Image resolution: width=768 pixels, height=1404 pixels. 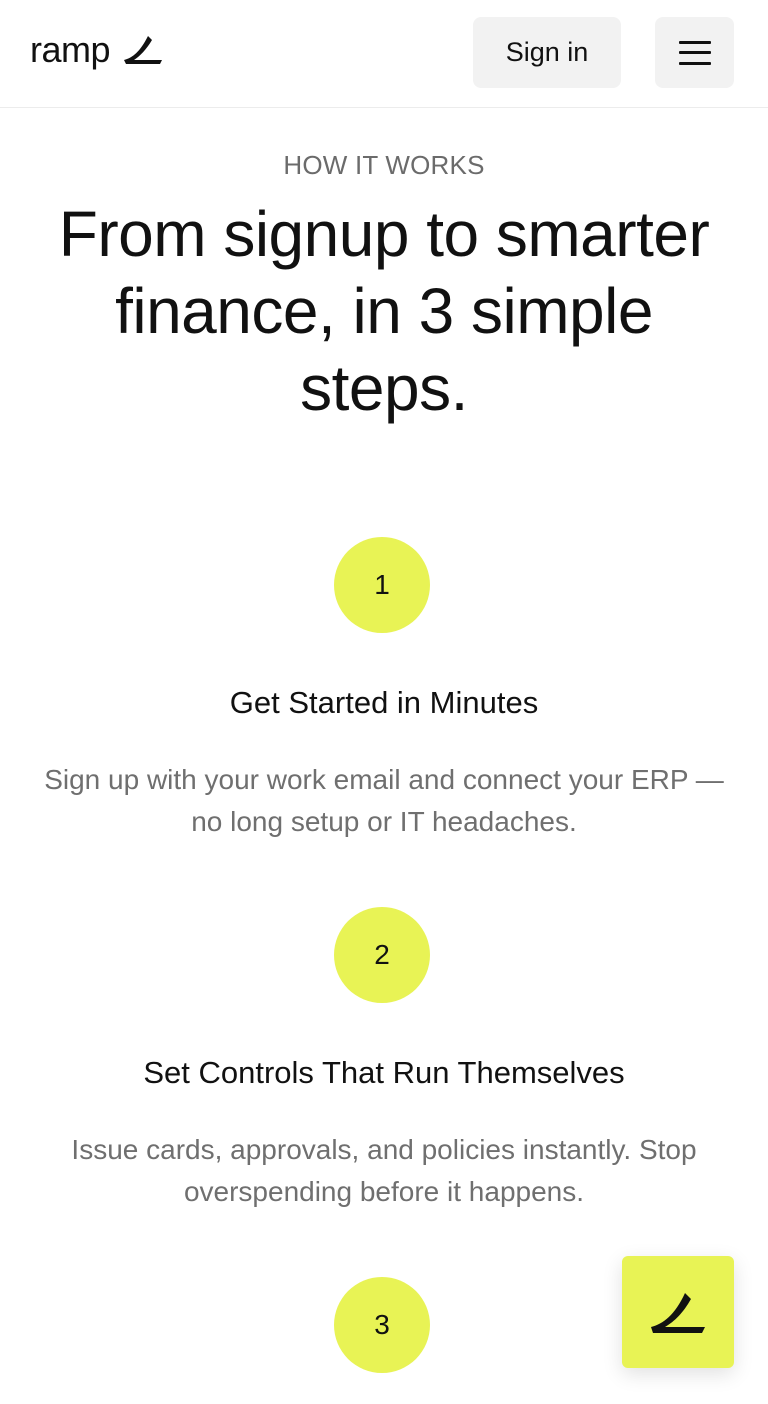 I want to click on hamburger-menu-icon, so click(x=694, y=52).